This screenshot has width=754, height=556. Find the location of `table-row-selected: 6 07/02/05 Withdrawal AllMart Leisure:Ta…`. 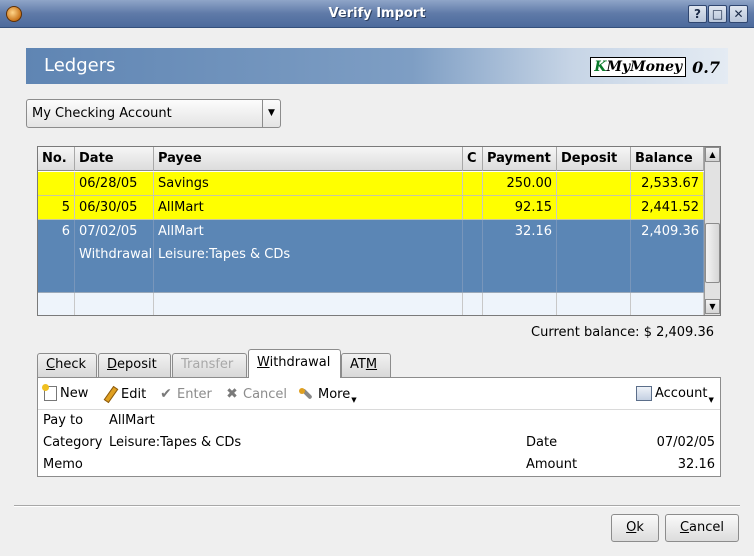

table-row-selected: 6 07/02/05 Withdrawal AllMart Leisure:Ta… is located at coordinates (371, 256).